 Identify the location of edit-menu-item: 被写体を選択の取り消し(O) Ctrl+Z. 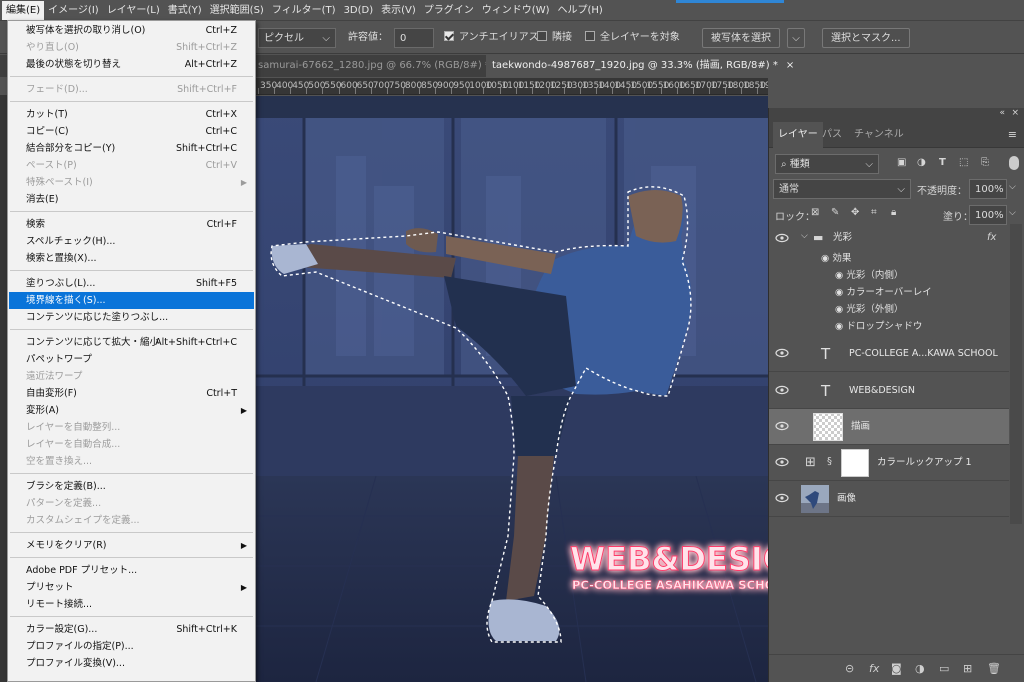
(131, 30).